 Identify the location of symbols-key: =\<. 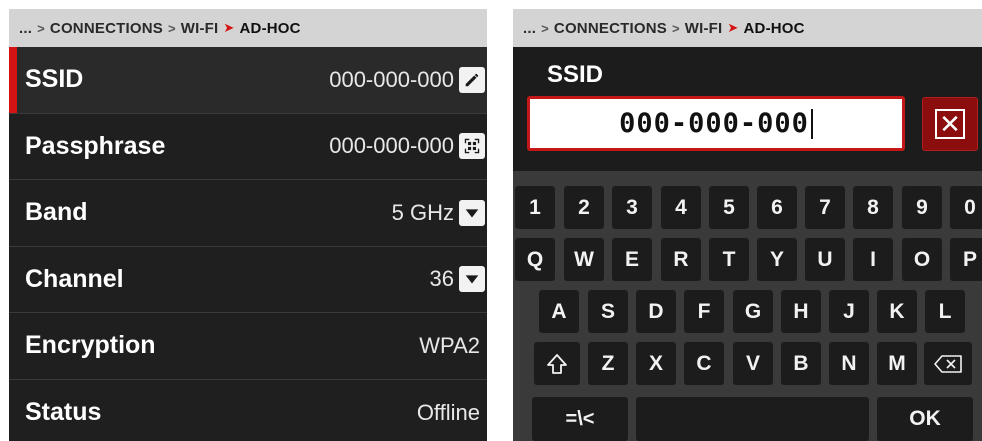
(580, 419).